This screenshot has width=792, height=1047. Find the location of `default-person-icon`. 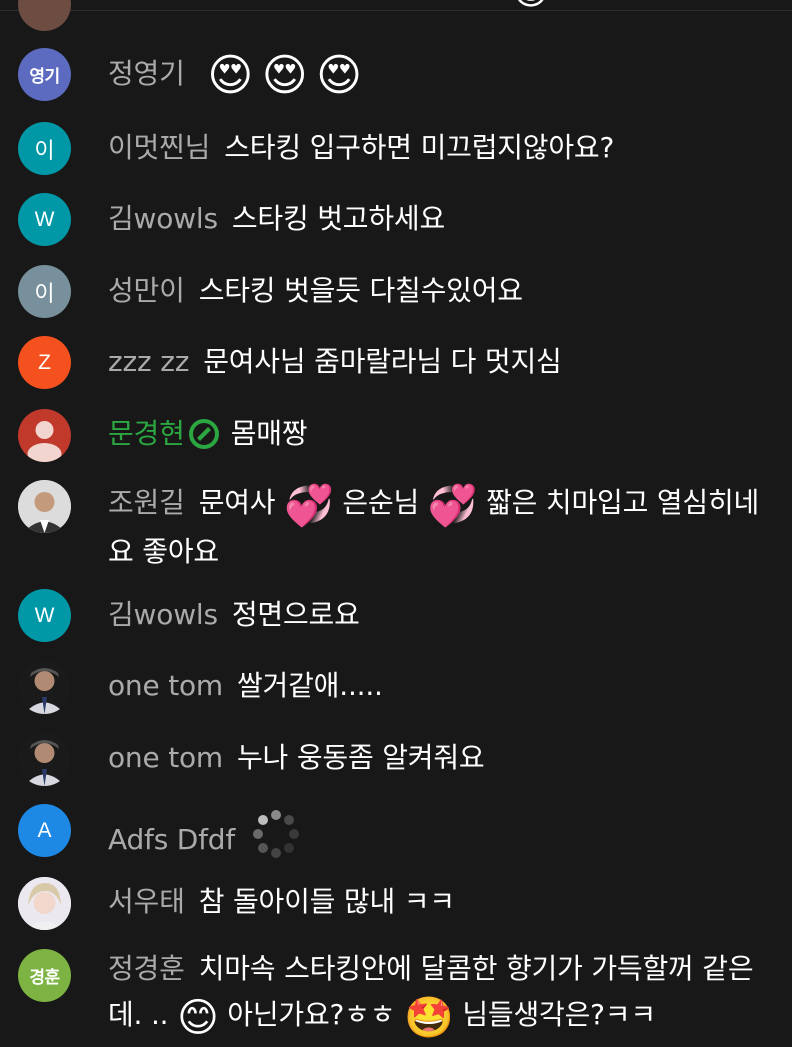

default-person-icon is located at coordinates (44, 441).